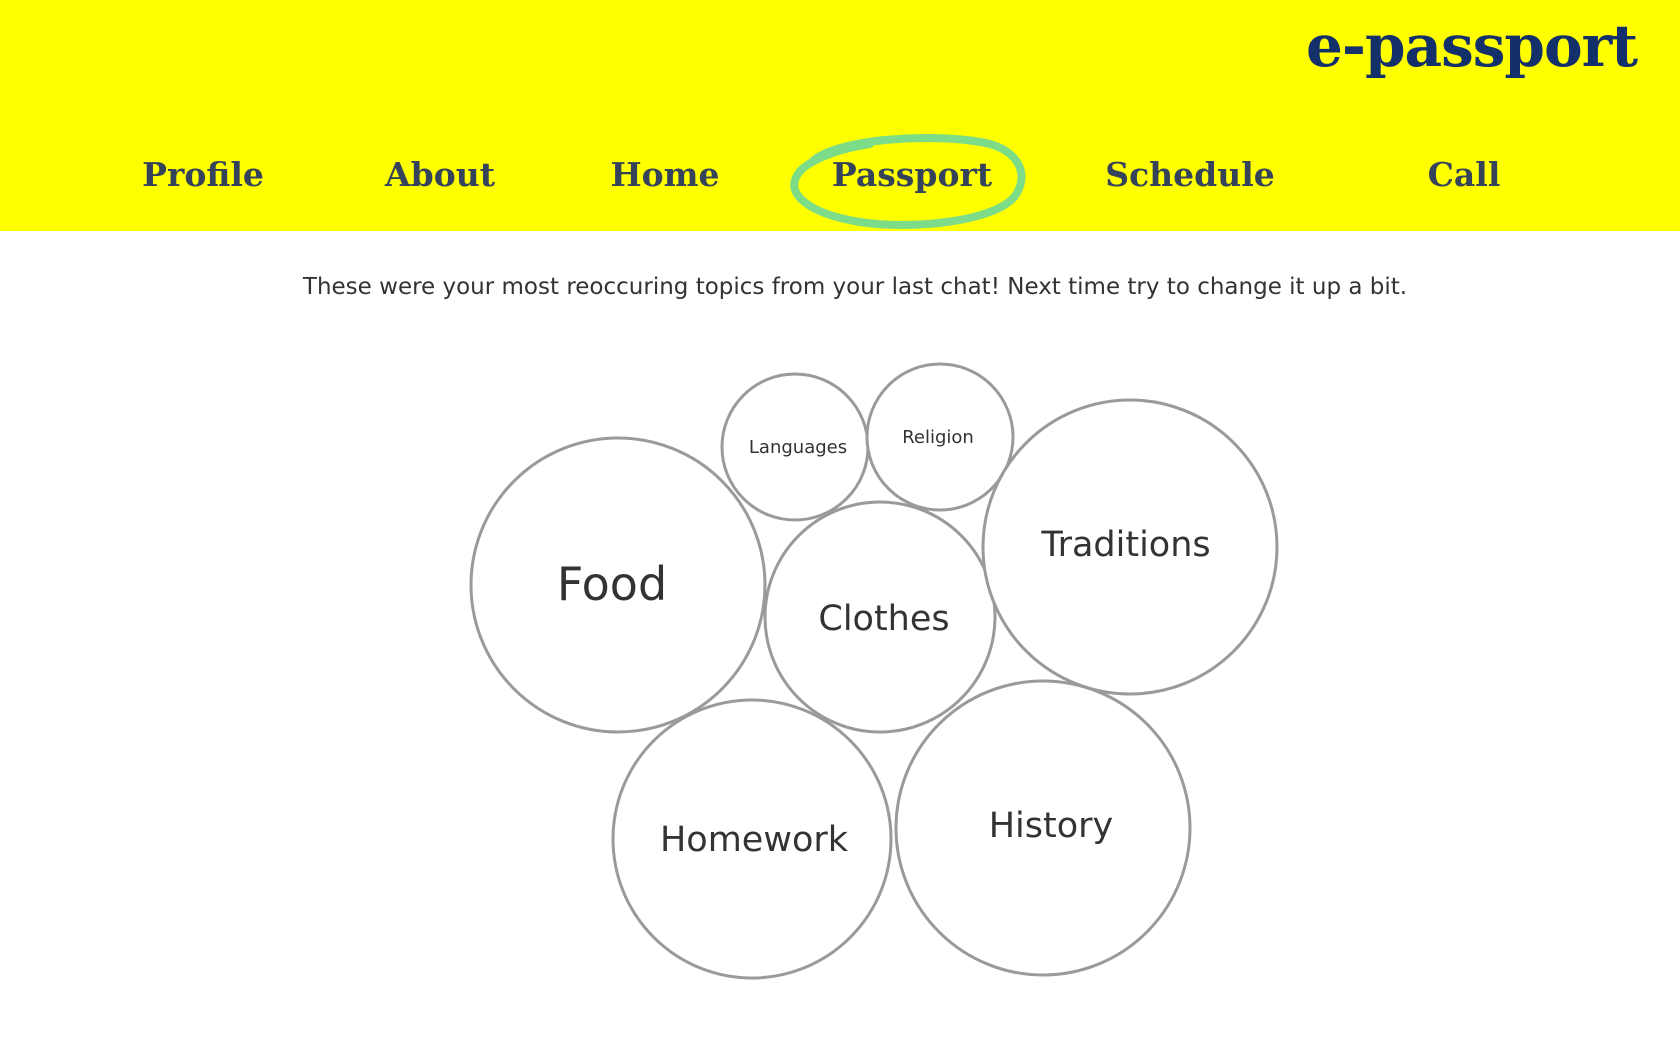 The width and height of the screenshot is (1680, 1050). I want to click on topic-label-traditions: Traditions, so click(1125, 545).